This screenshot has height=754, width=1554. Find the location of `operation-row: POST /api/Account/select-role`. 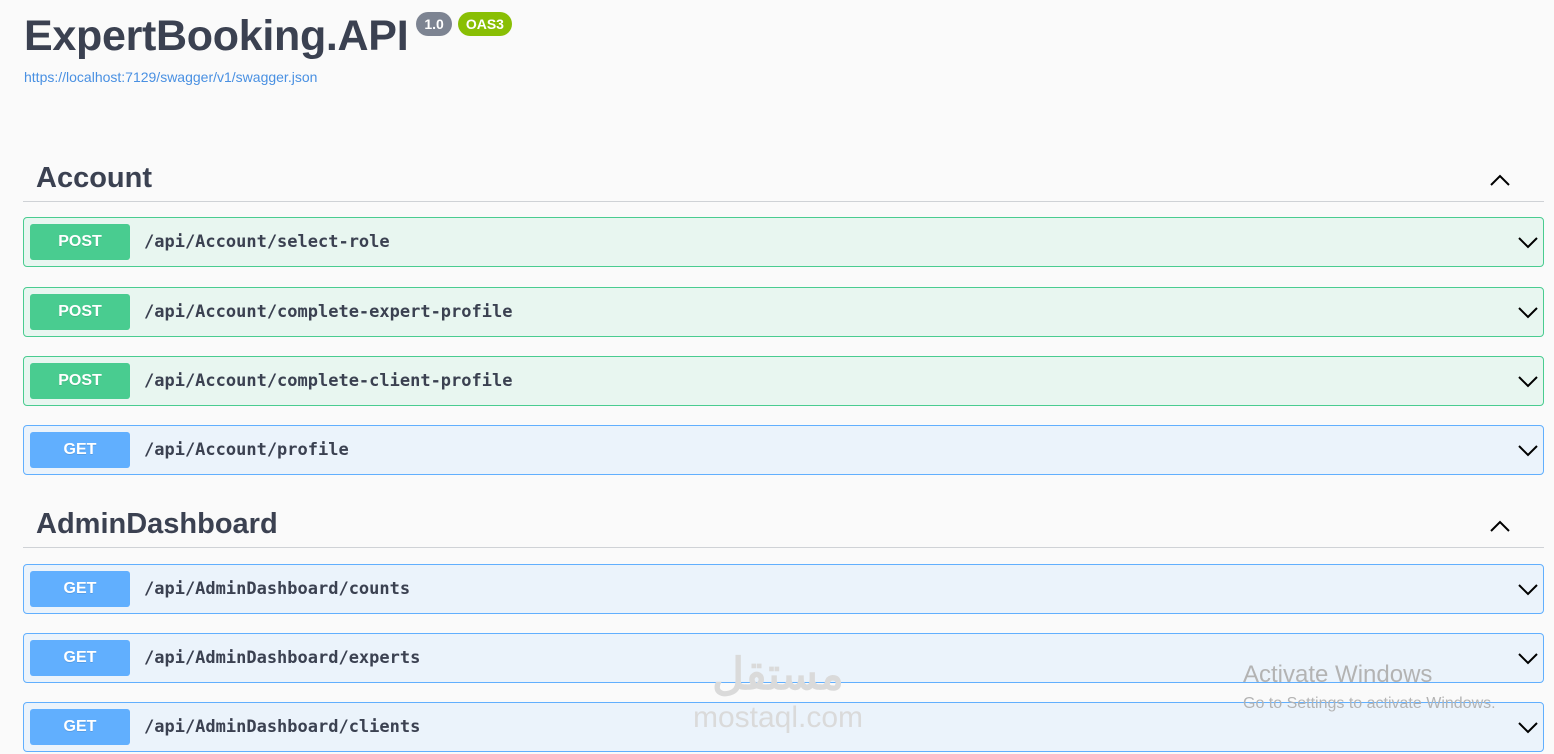

operation-row: POST /api/Account/select-role is located at coordinates (783, 242).